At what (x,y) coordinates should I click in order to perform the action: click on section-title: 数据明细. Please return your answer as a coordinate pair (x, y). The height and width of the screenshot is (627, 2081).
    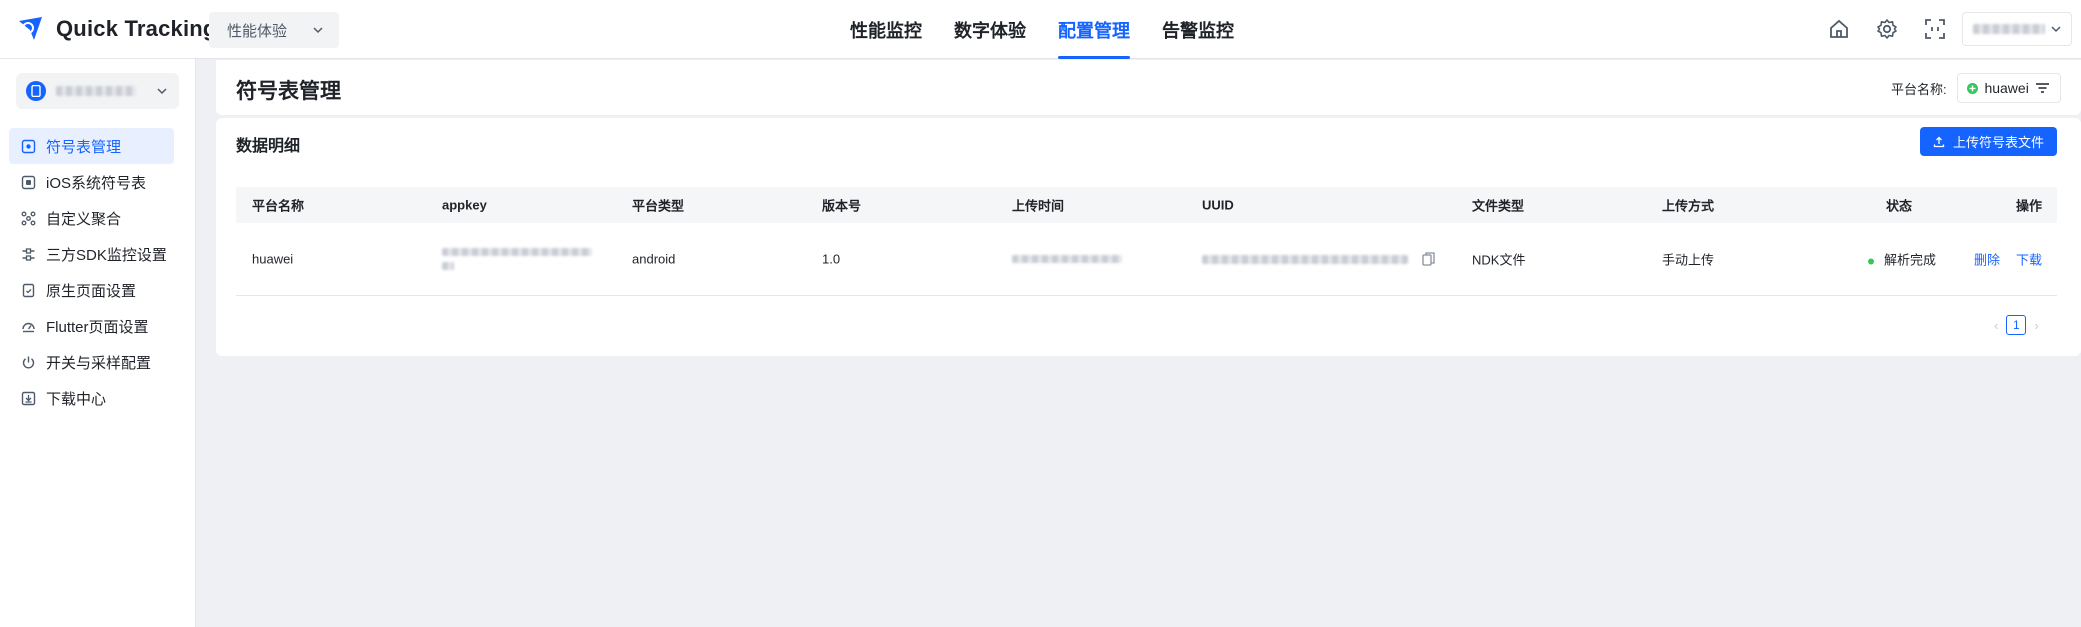
    Looking at the image, I should click on (268, 146).